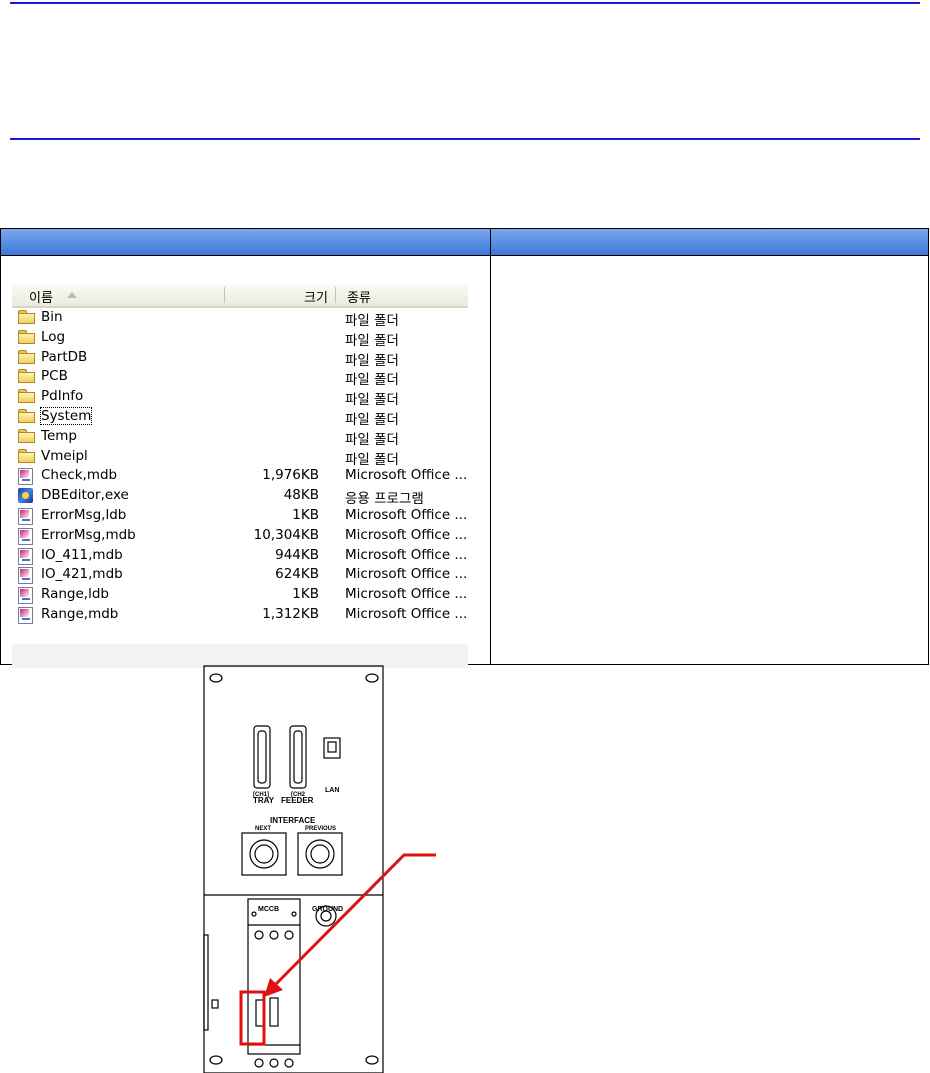  Describe the element at coordinates (216, 678) in the screenshot. I see `mount-hole-top-left` at that location.